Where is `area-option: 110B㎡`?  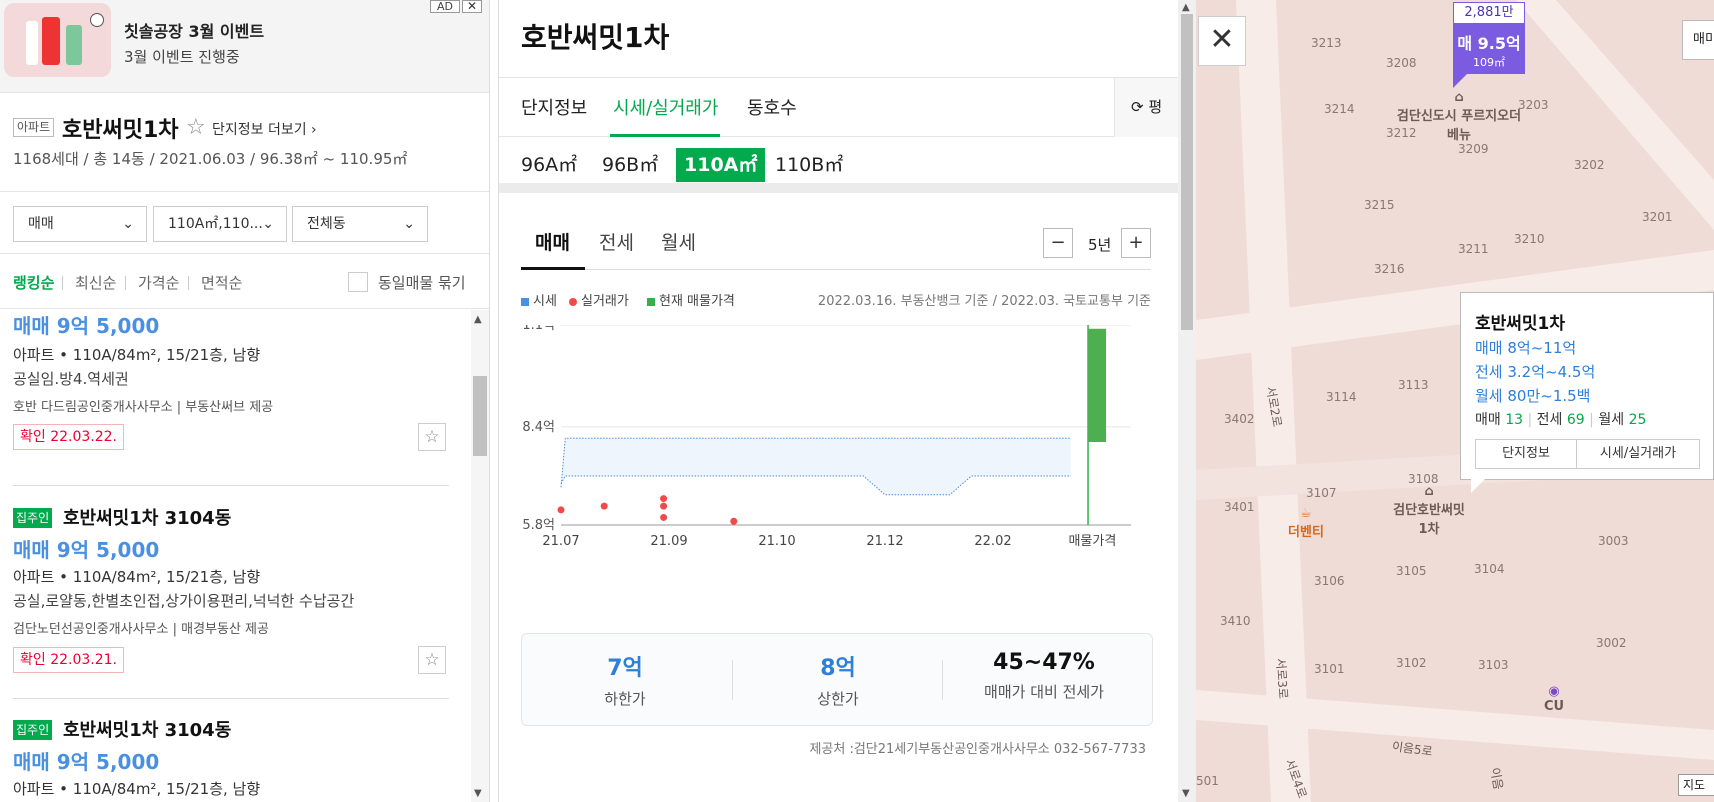
area-option: 110B㎡ is located at coordinates (809, 165).